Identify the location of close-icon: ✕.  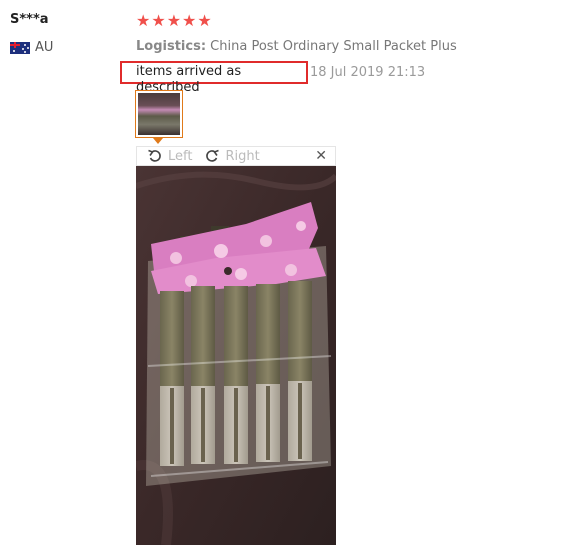
(321, 156).